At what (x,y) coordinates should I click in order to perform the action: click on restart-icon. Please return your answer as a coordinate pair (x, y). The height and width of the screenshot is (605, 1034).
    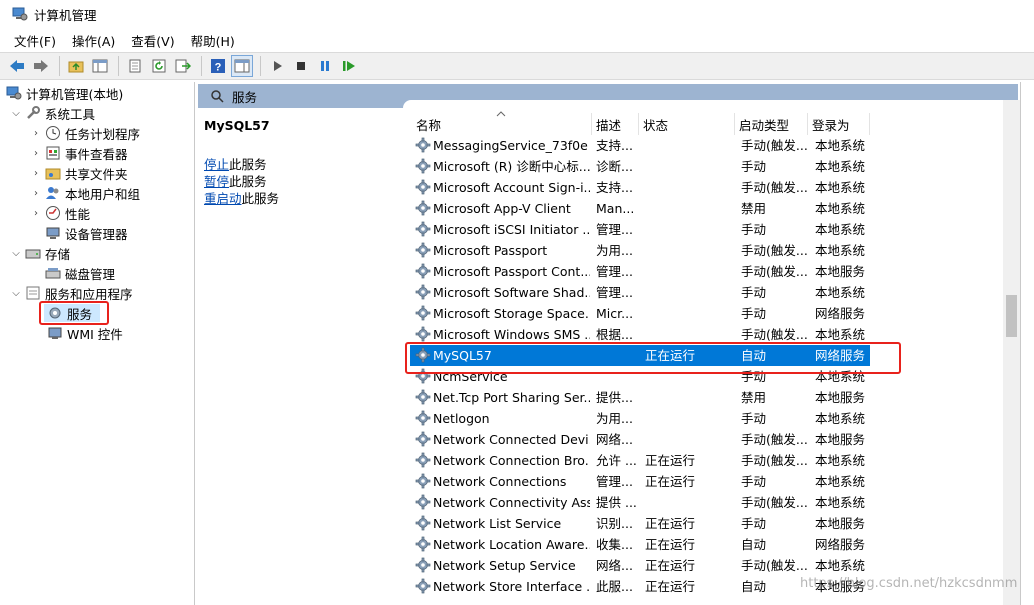
    Looking at the image, I should click on (349, 66).